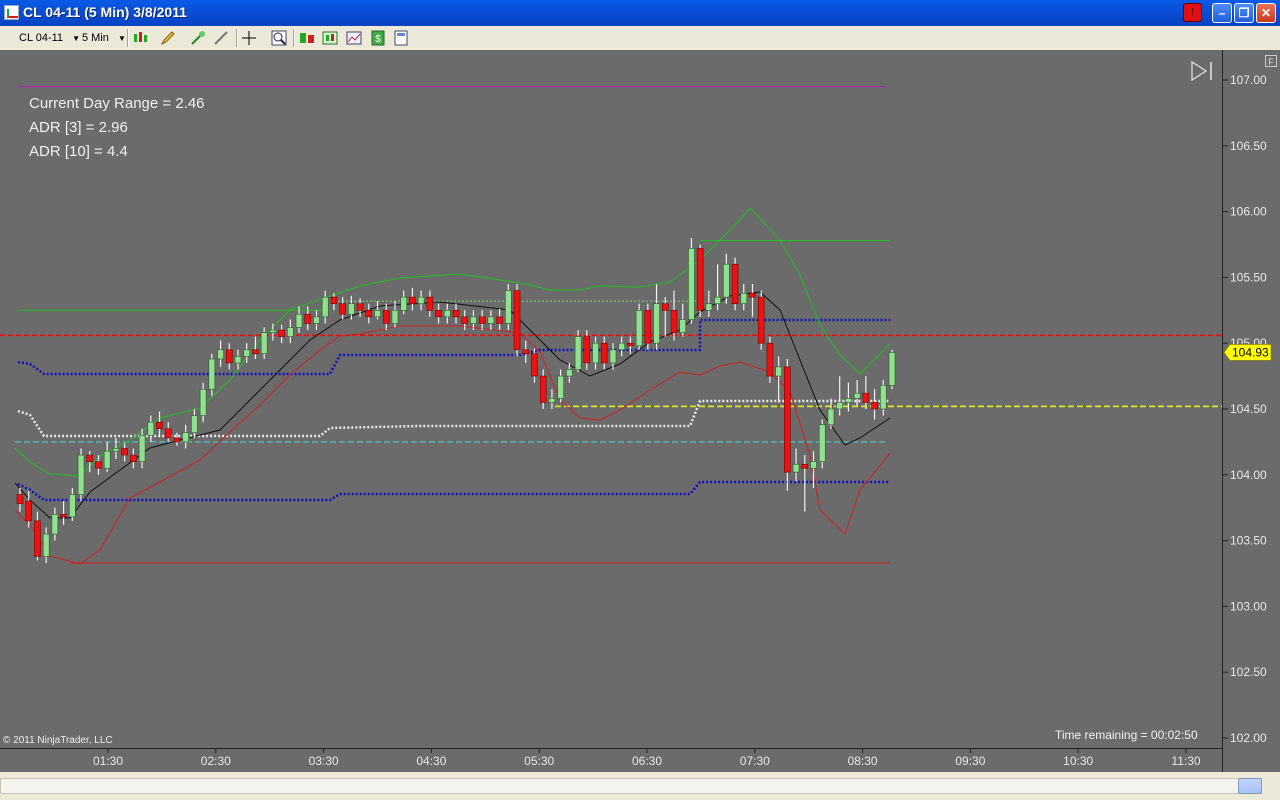 The image size is (1280, 800). Describe the element at coordinates (1271, 61) in the screenshot. I see `f-toggle: F` at that location.